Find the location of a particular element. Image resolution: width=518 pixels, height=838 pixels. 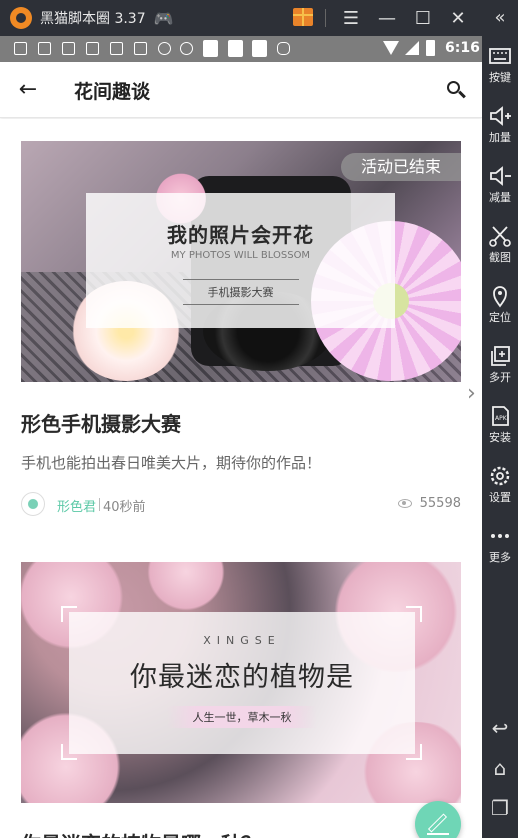

status-bar: 6:16 is located at coordinates (241, 49).